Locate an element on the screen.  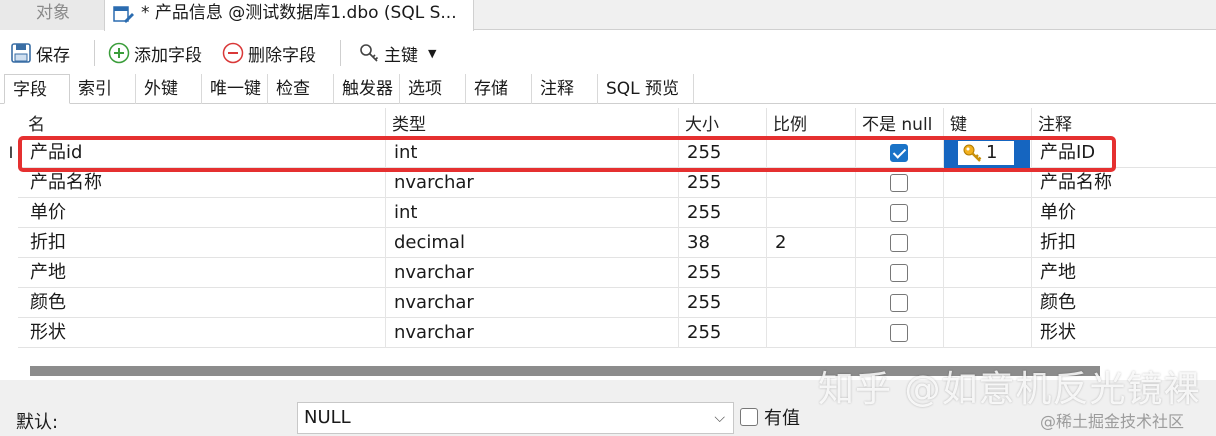
add-field-label: 添加字段 is located at coordinates (168, 55).